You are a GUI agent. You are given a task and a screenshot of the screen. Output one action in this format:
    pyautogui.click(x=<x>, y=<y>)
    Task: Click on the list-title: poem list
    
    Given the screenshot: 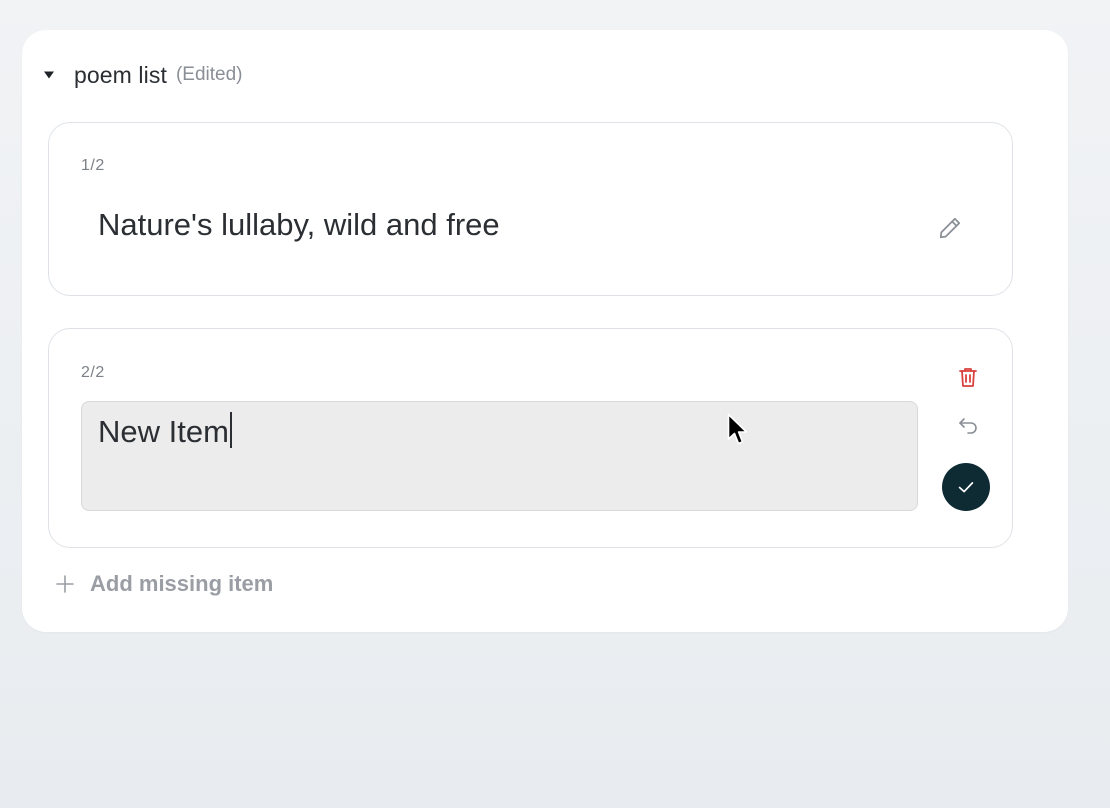 What is the action you would take?
    pyautogui.click(x=120, y=74)
    